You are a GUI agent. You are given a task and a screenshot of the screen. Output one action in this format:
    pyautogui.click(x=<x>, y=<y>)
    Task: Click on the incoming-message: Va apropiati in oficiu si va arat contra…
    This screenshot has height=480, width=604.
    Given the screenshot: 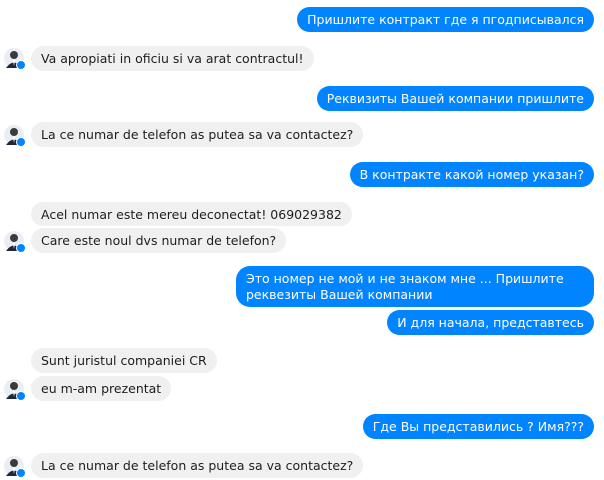 What is the action you would take?
    pyautogui.click(x=172, y=58)
    